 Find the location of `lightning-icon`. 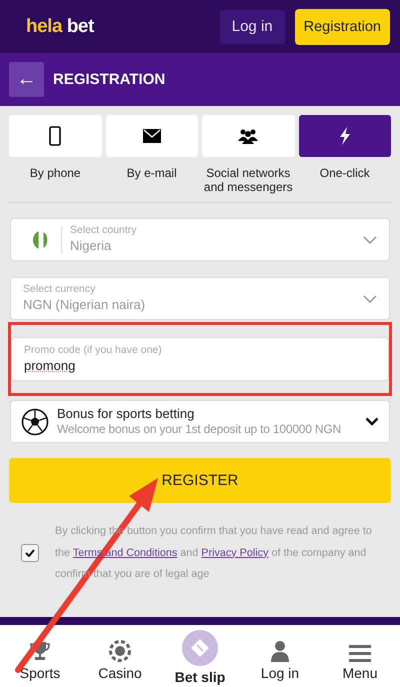

lightning-icon is located at coordinates (344, 136).